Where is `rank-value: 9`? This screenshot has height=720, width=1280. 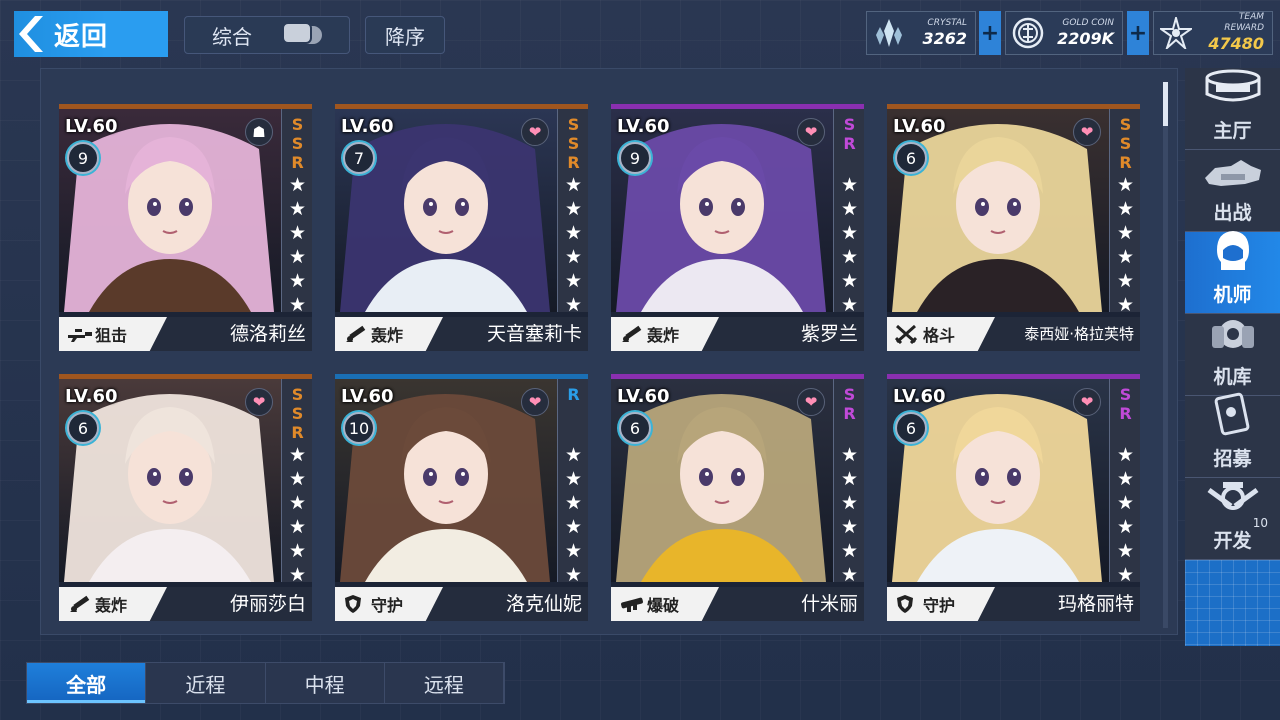
rank-value: 9 is located at coordinates (83, 158).